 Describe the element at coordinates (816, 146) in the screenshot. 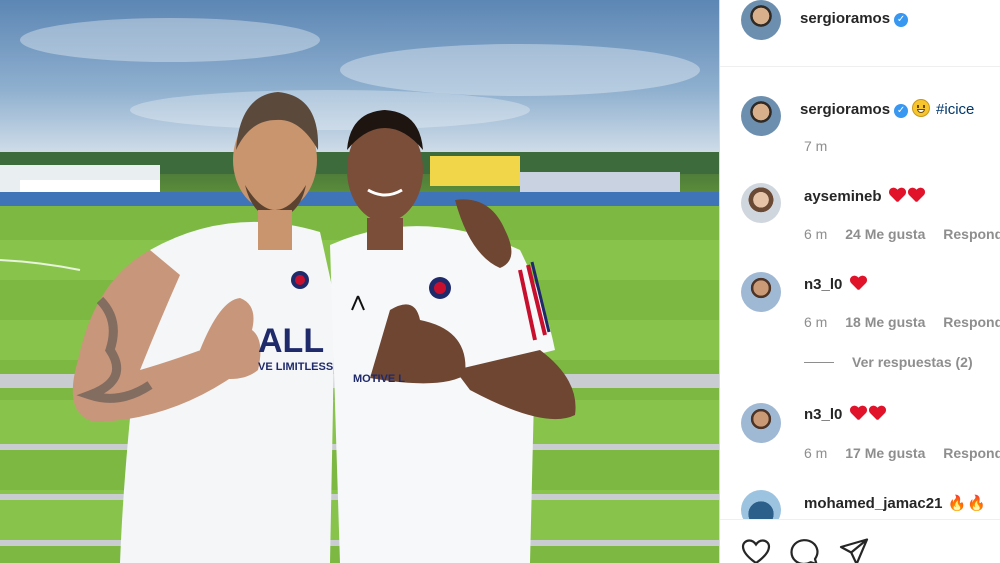

I see `caption-age: 7 m` at that location.